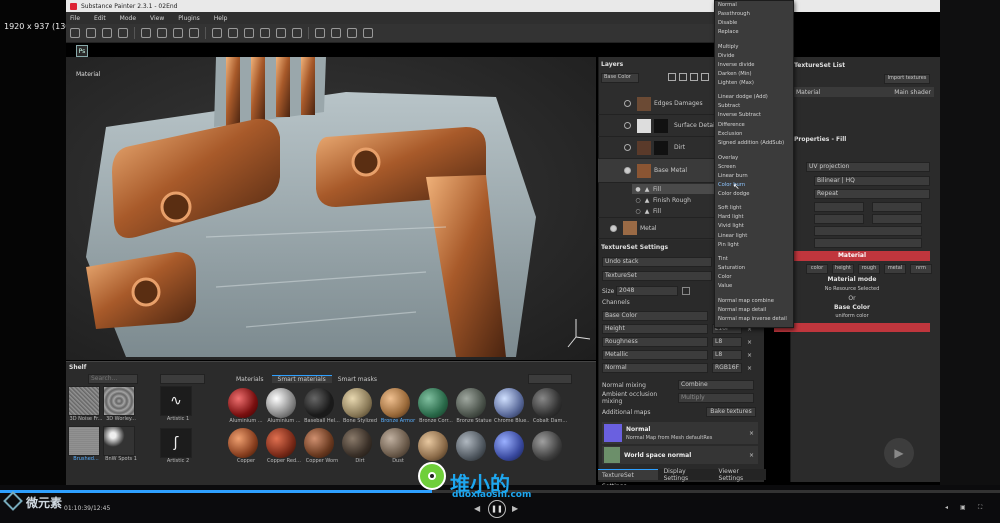  What do you see at coordinates (817, 269) in the screenshot?
I see `channel-toggle-color: color` at bounding box center [817, 269].